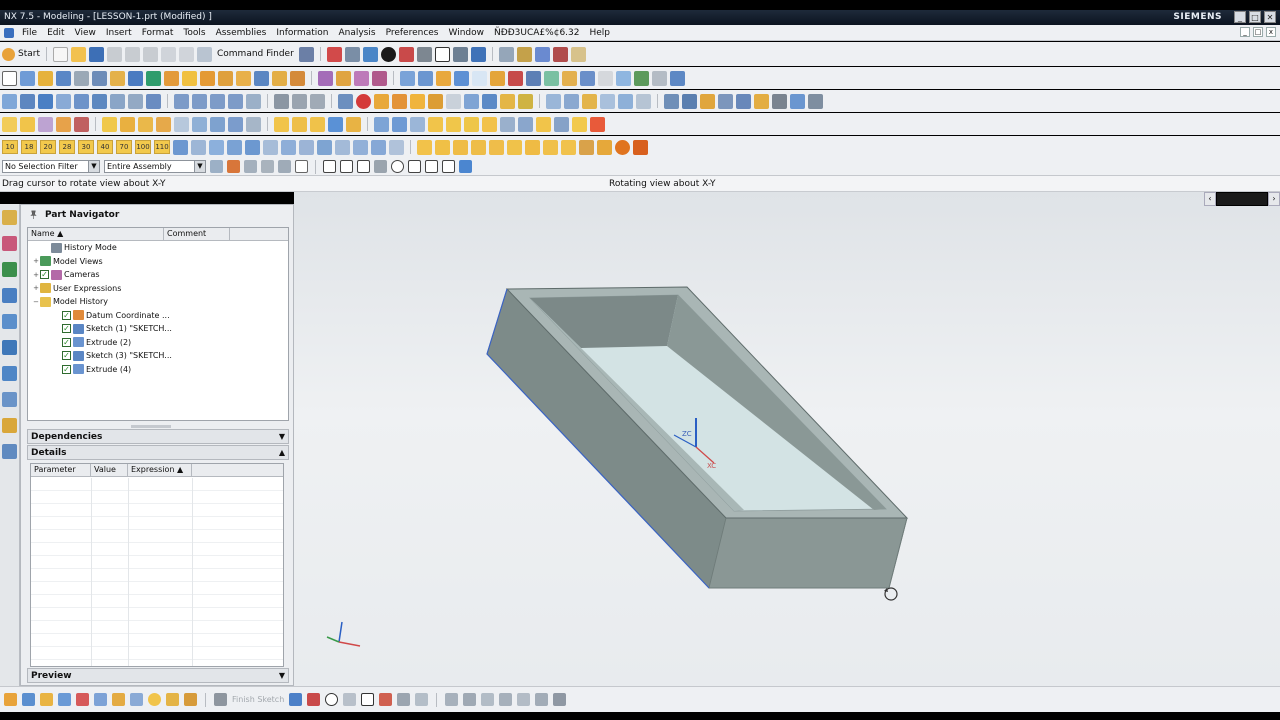  Describe the element at coordinates (51, 166) in the screenshot. I see `selection-filter-dropdown: No Selection Filter ▼` at that location.